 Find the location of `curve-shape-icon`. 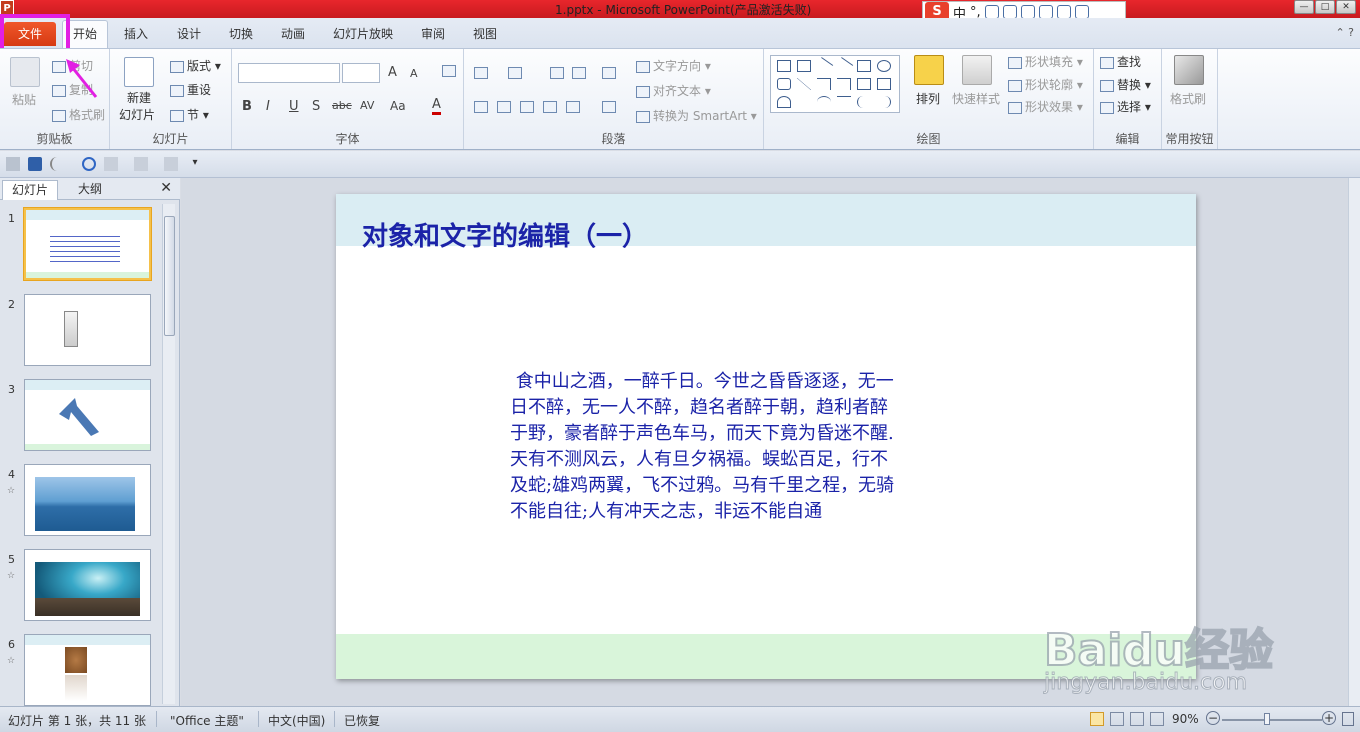

curve-shape-icon is located at coordinates (844, 102).